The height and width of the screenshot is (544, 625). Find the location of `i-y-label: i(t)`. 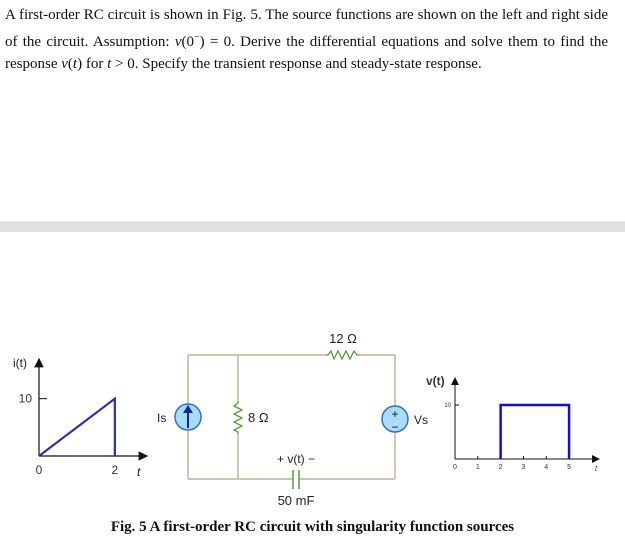

i-y-label: i(t) is located at coordinates (20, 363).